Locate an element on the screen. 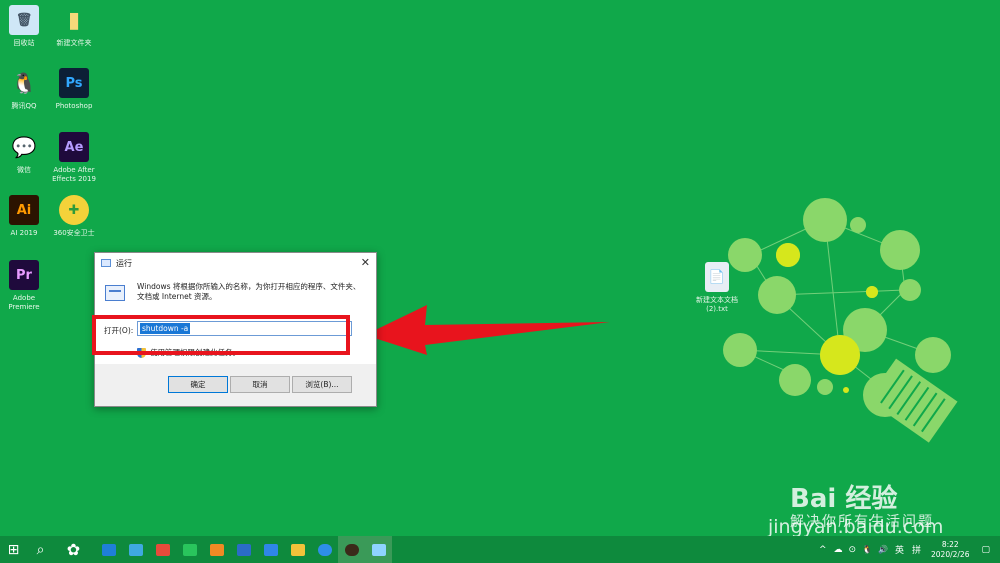 The image size is (1000, 563). wechat-icon: 💬 is located at coordinates (24, 147).